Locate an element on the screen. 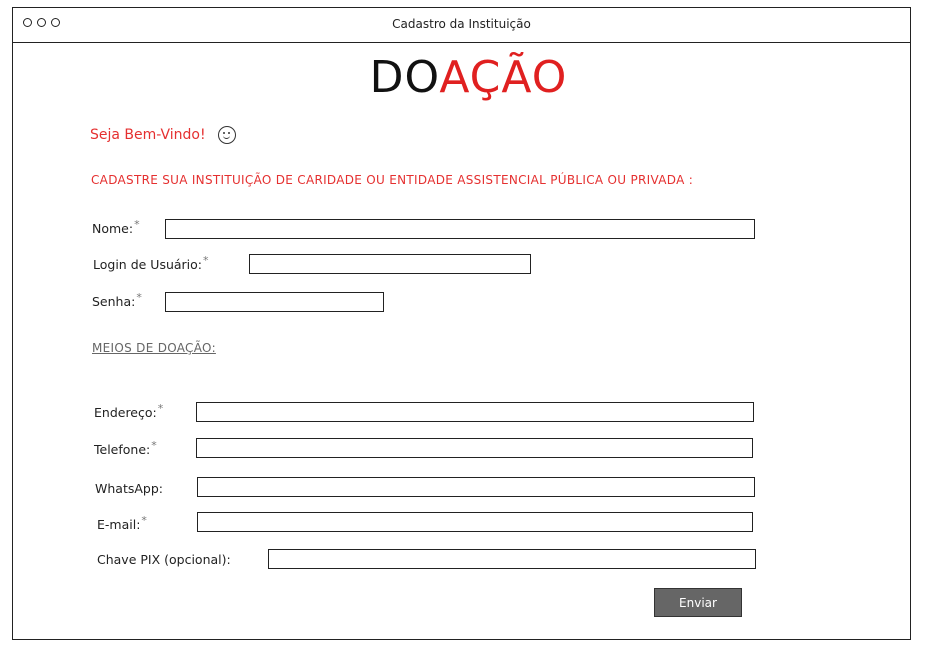  email-label: E-mail:* is located at coordinates (122, 523).